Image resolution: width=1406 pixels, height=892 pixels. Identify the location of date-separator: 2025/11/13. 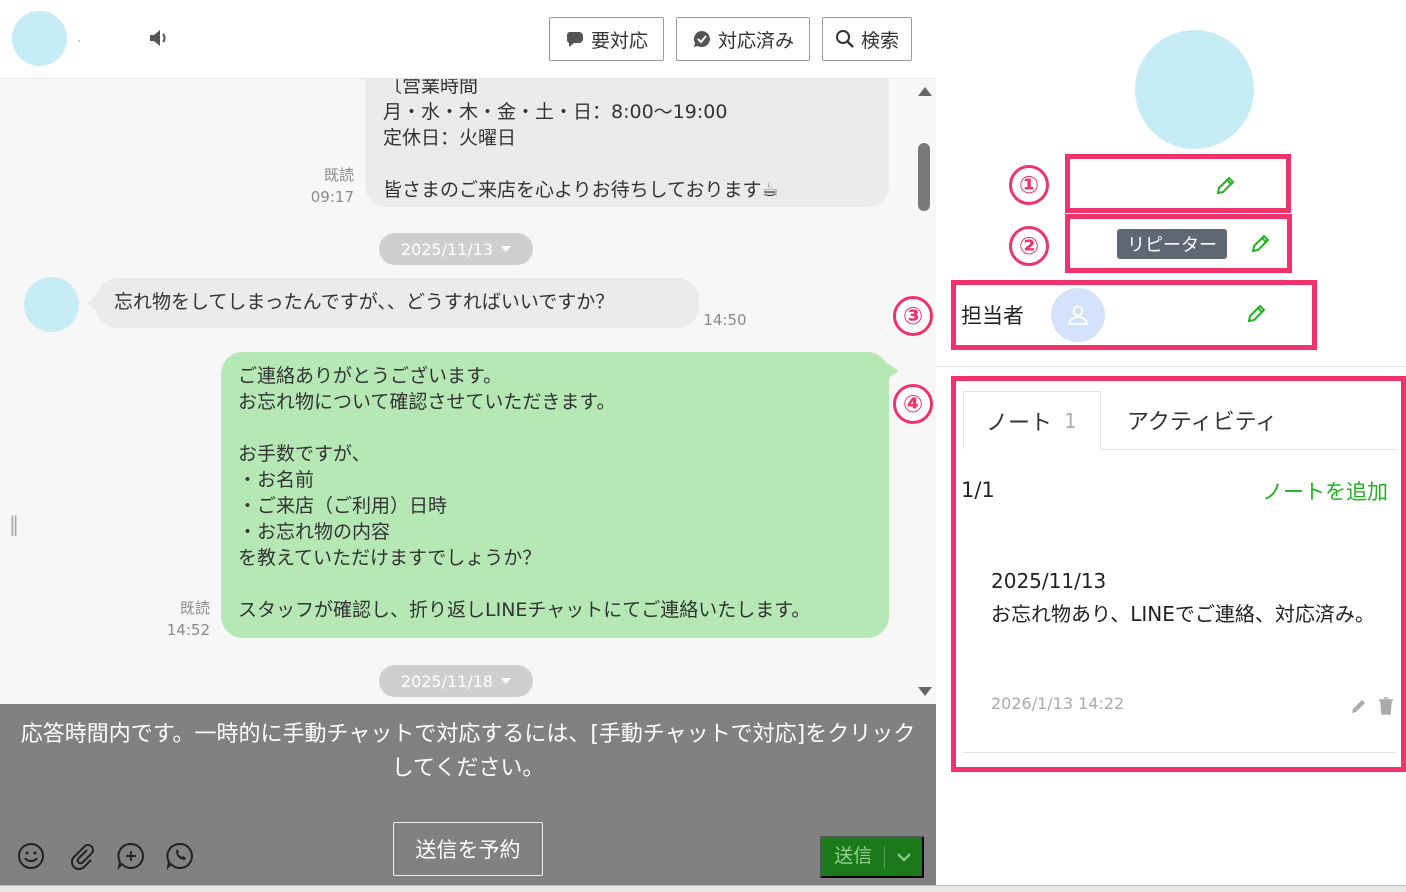
(456, 249).